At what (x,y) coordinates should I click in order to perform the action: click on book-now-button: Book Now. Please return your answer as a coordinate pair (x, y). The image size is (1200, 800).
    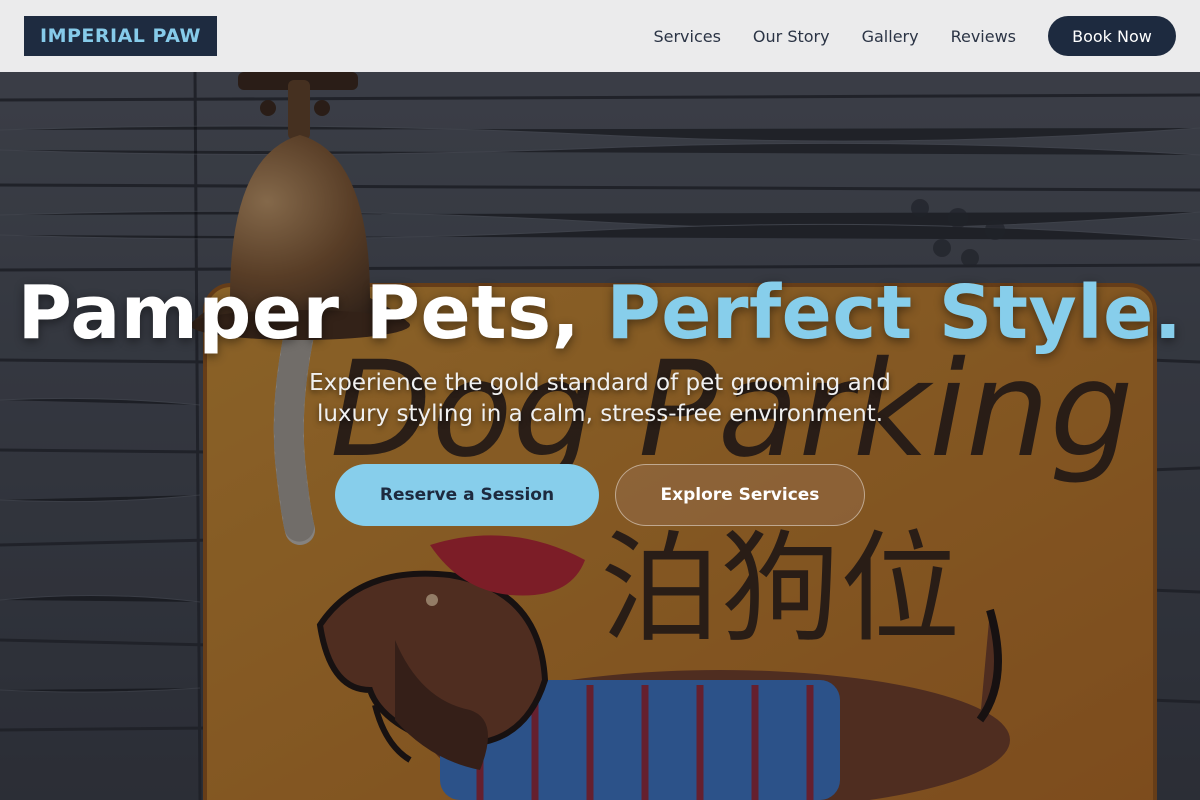
    Looking at the image, I should click on (1112, 36).